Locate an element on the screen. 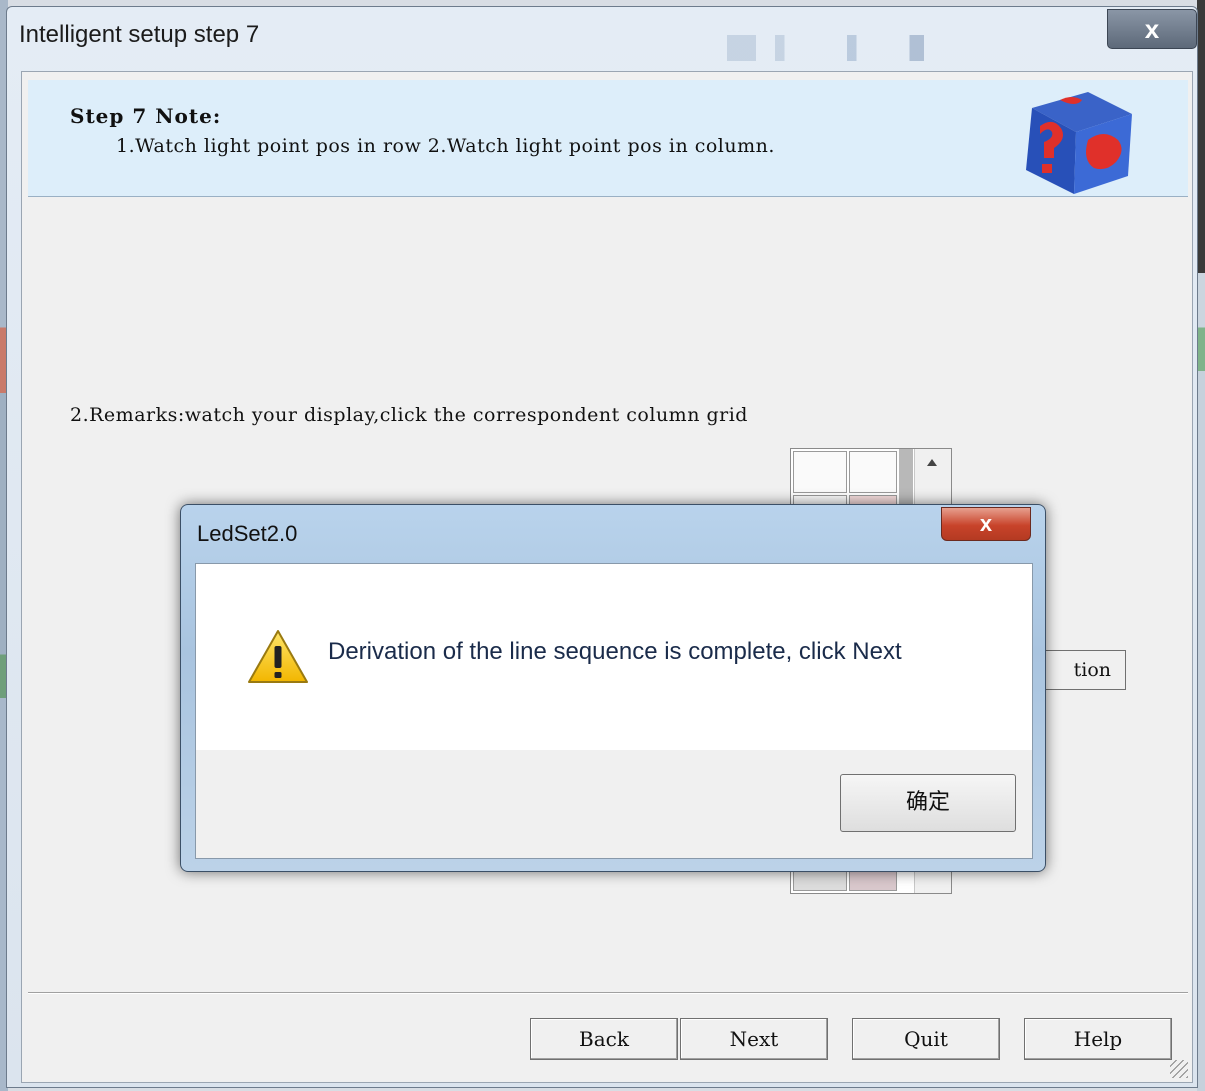 The width and height of the screenshot is (1205, 1091). dialog-title: LedSet2.0 is located at coordinates (247, 533).